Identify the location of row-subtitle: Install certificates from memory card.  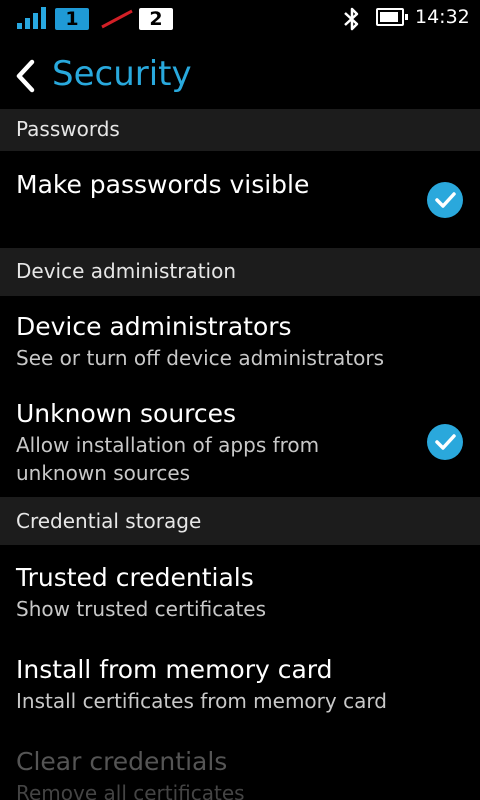
(201, 701).